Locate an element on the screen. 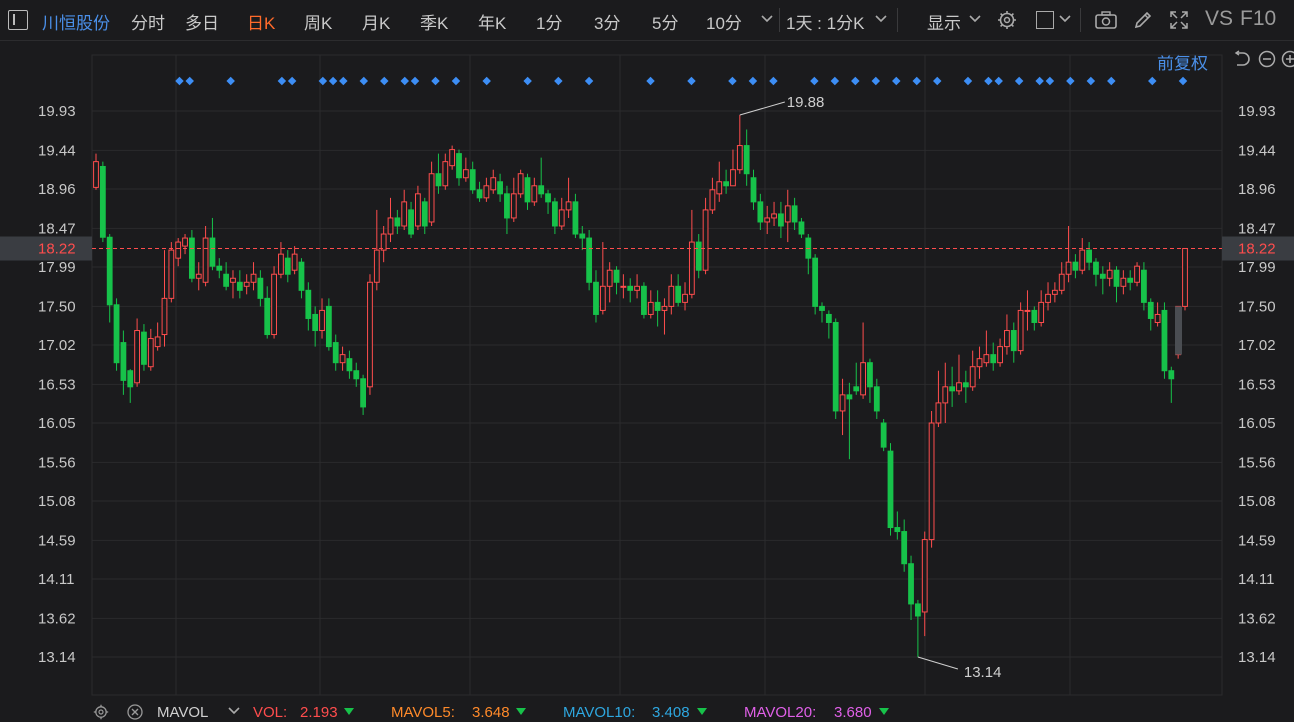  y-tick-label-left: 16.53 is located at coordinates (57, 384).